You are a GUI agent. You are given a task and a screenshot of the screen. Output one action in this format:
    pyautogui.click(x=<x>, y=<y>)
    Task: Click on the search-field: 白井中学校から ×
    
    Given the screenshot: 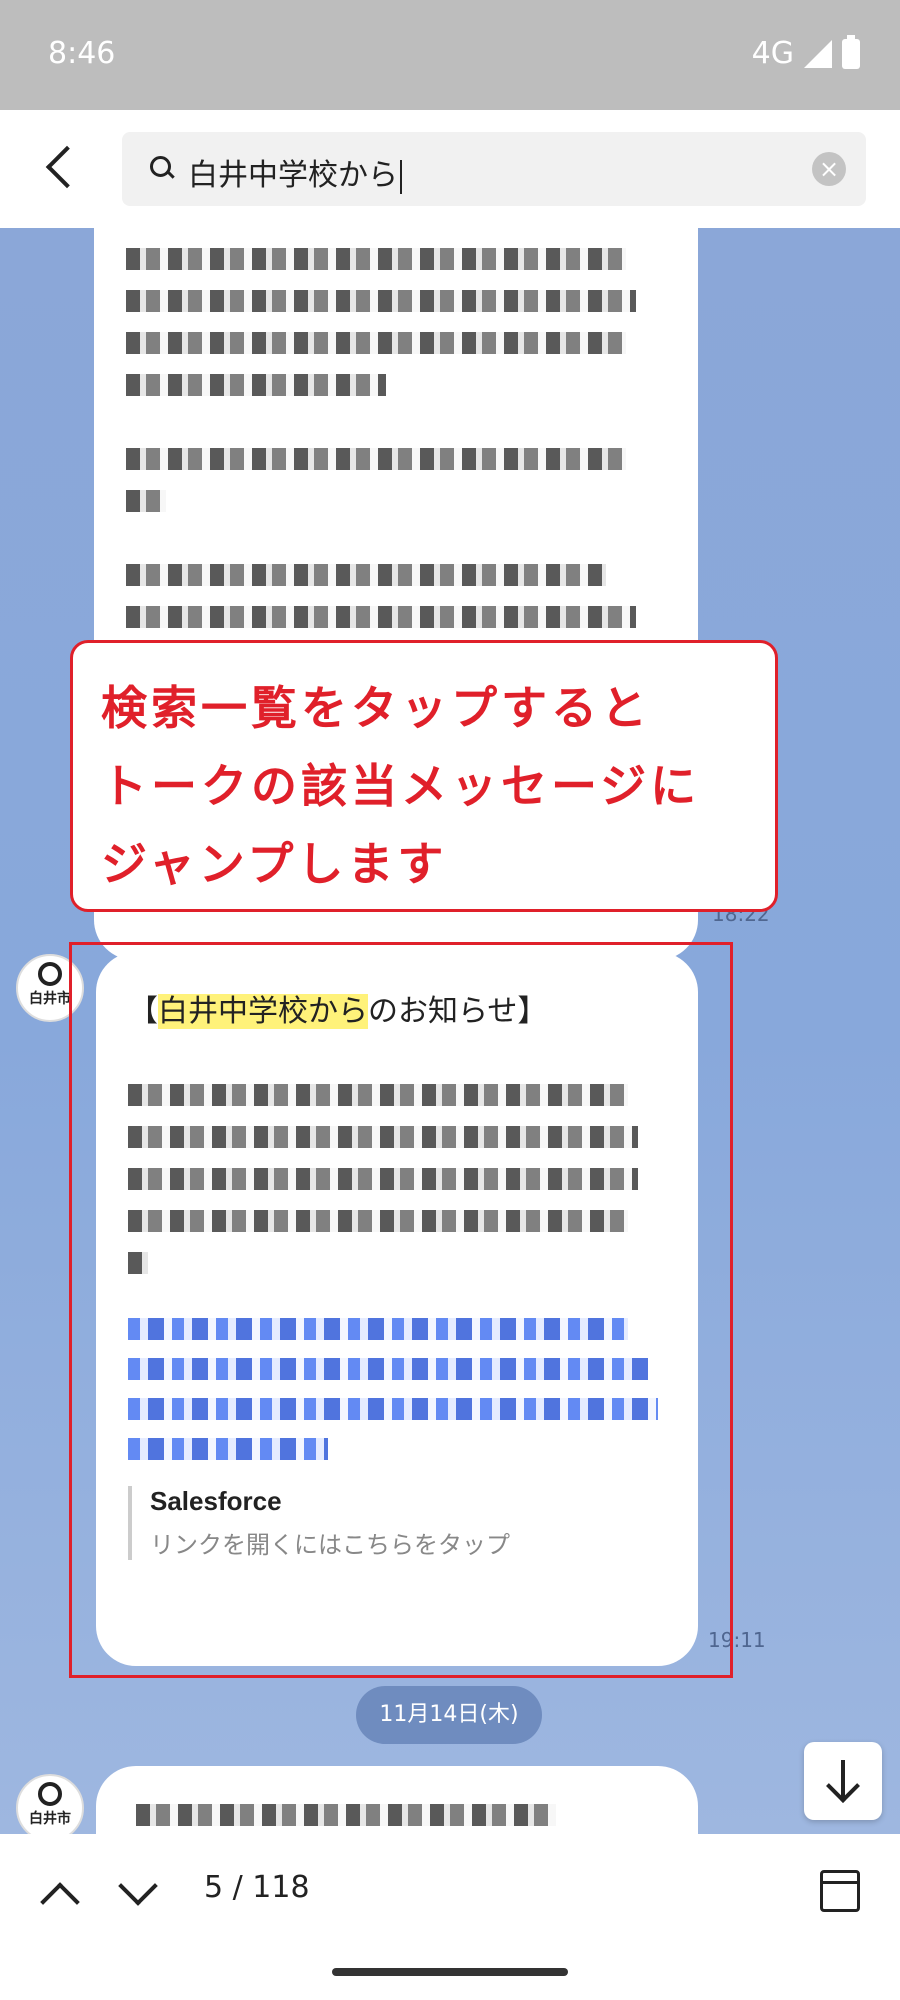 What is the action you would take?
    pyautogui.click(x=494, y=169)
    